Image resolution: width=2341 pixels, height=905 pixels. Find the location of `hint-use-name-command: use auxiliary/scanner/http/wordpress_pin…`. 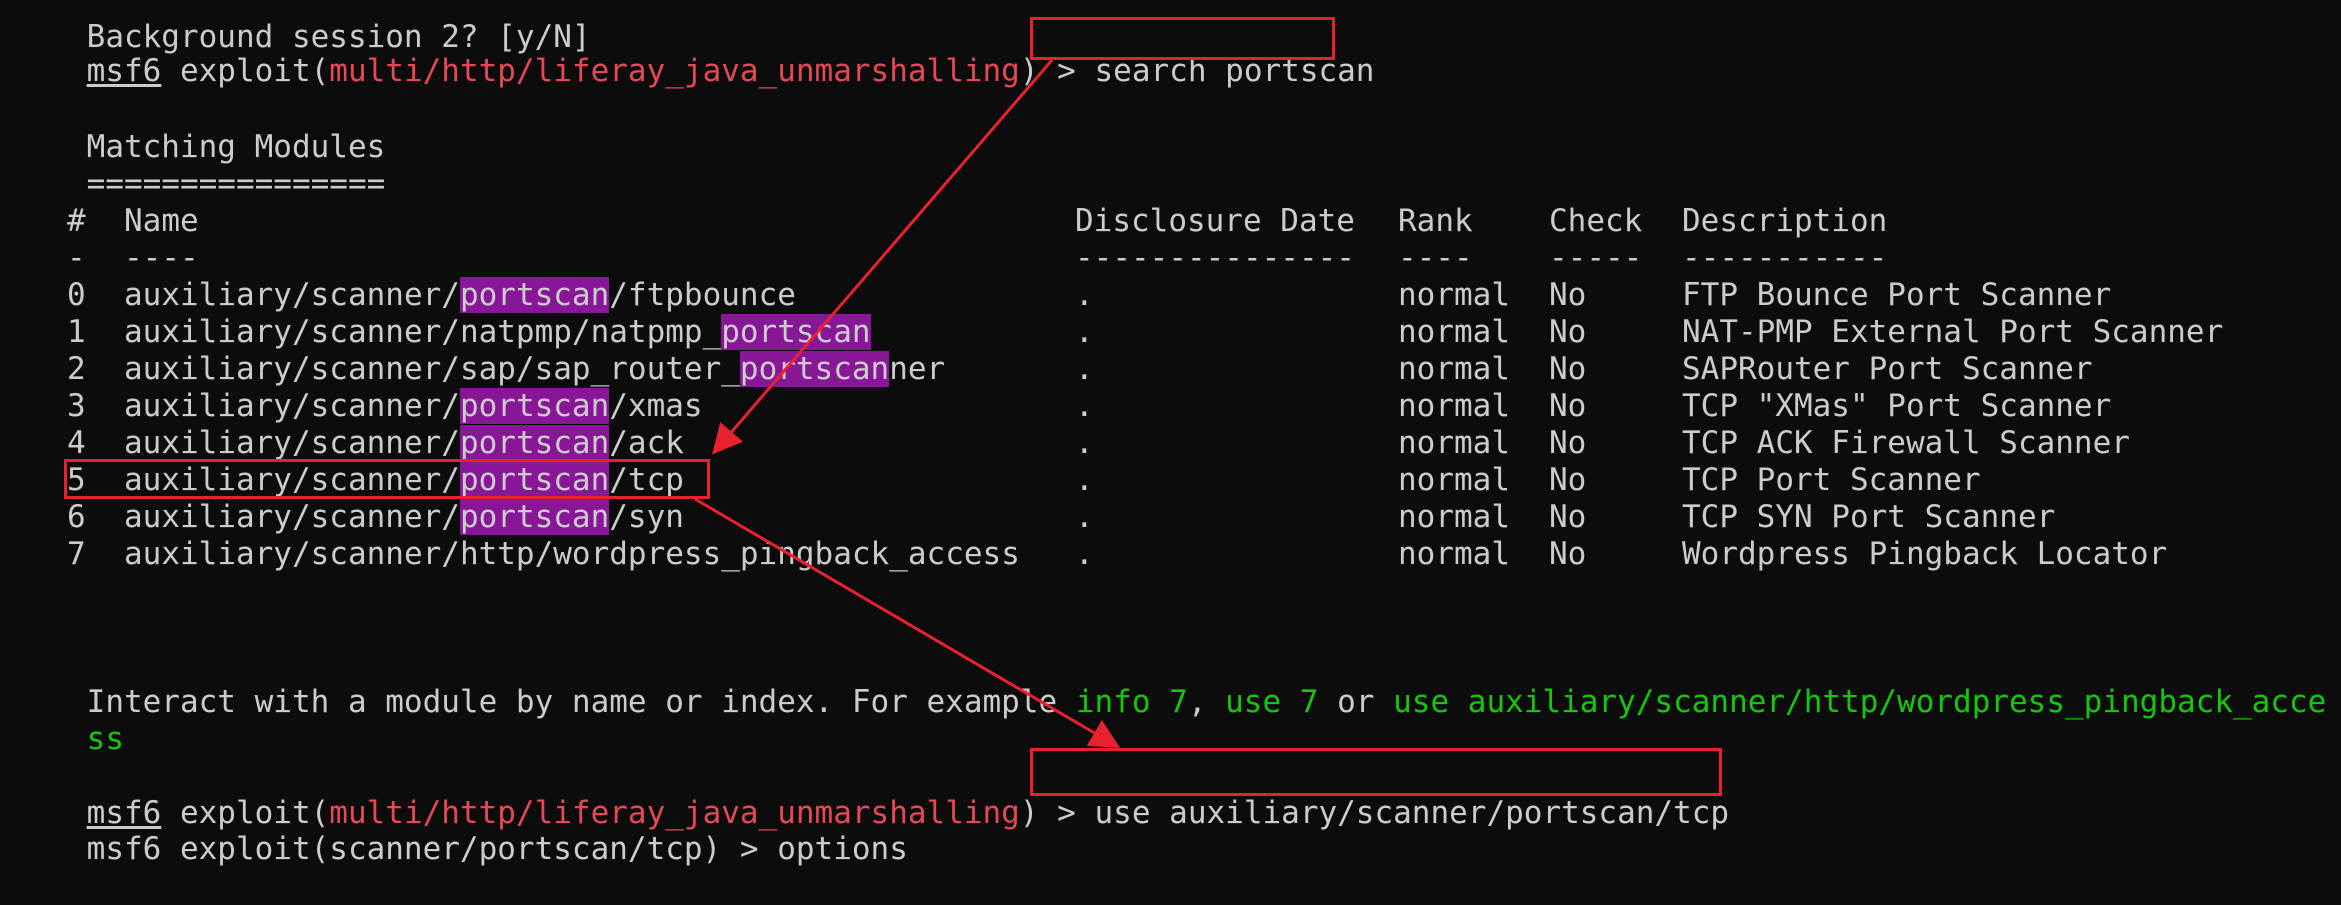

hint-use-name-command: use auxiliary/scanner/http/wordpress_pin… is located at coordinates (1860, 702).